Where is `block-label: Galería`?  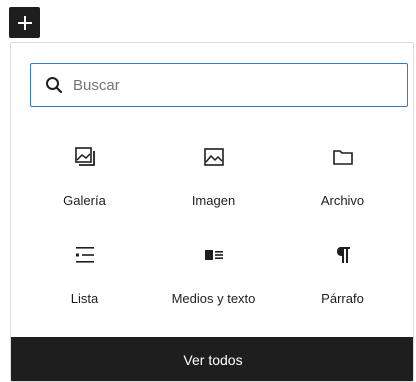
block-label: Galería is located at coordinates (84, 200).